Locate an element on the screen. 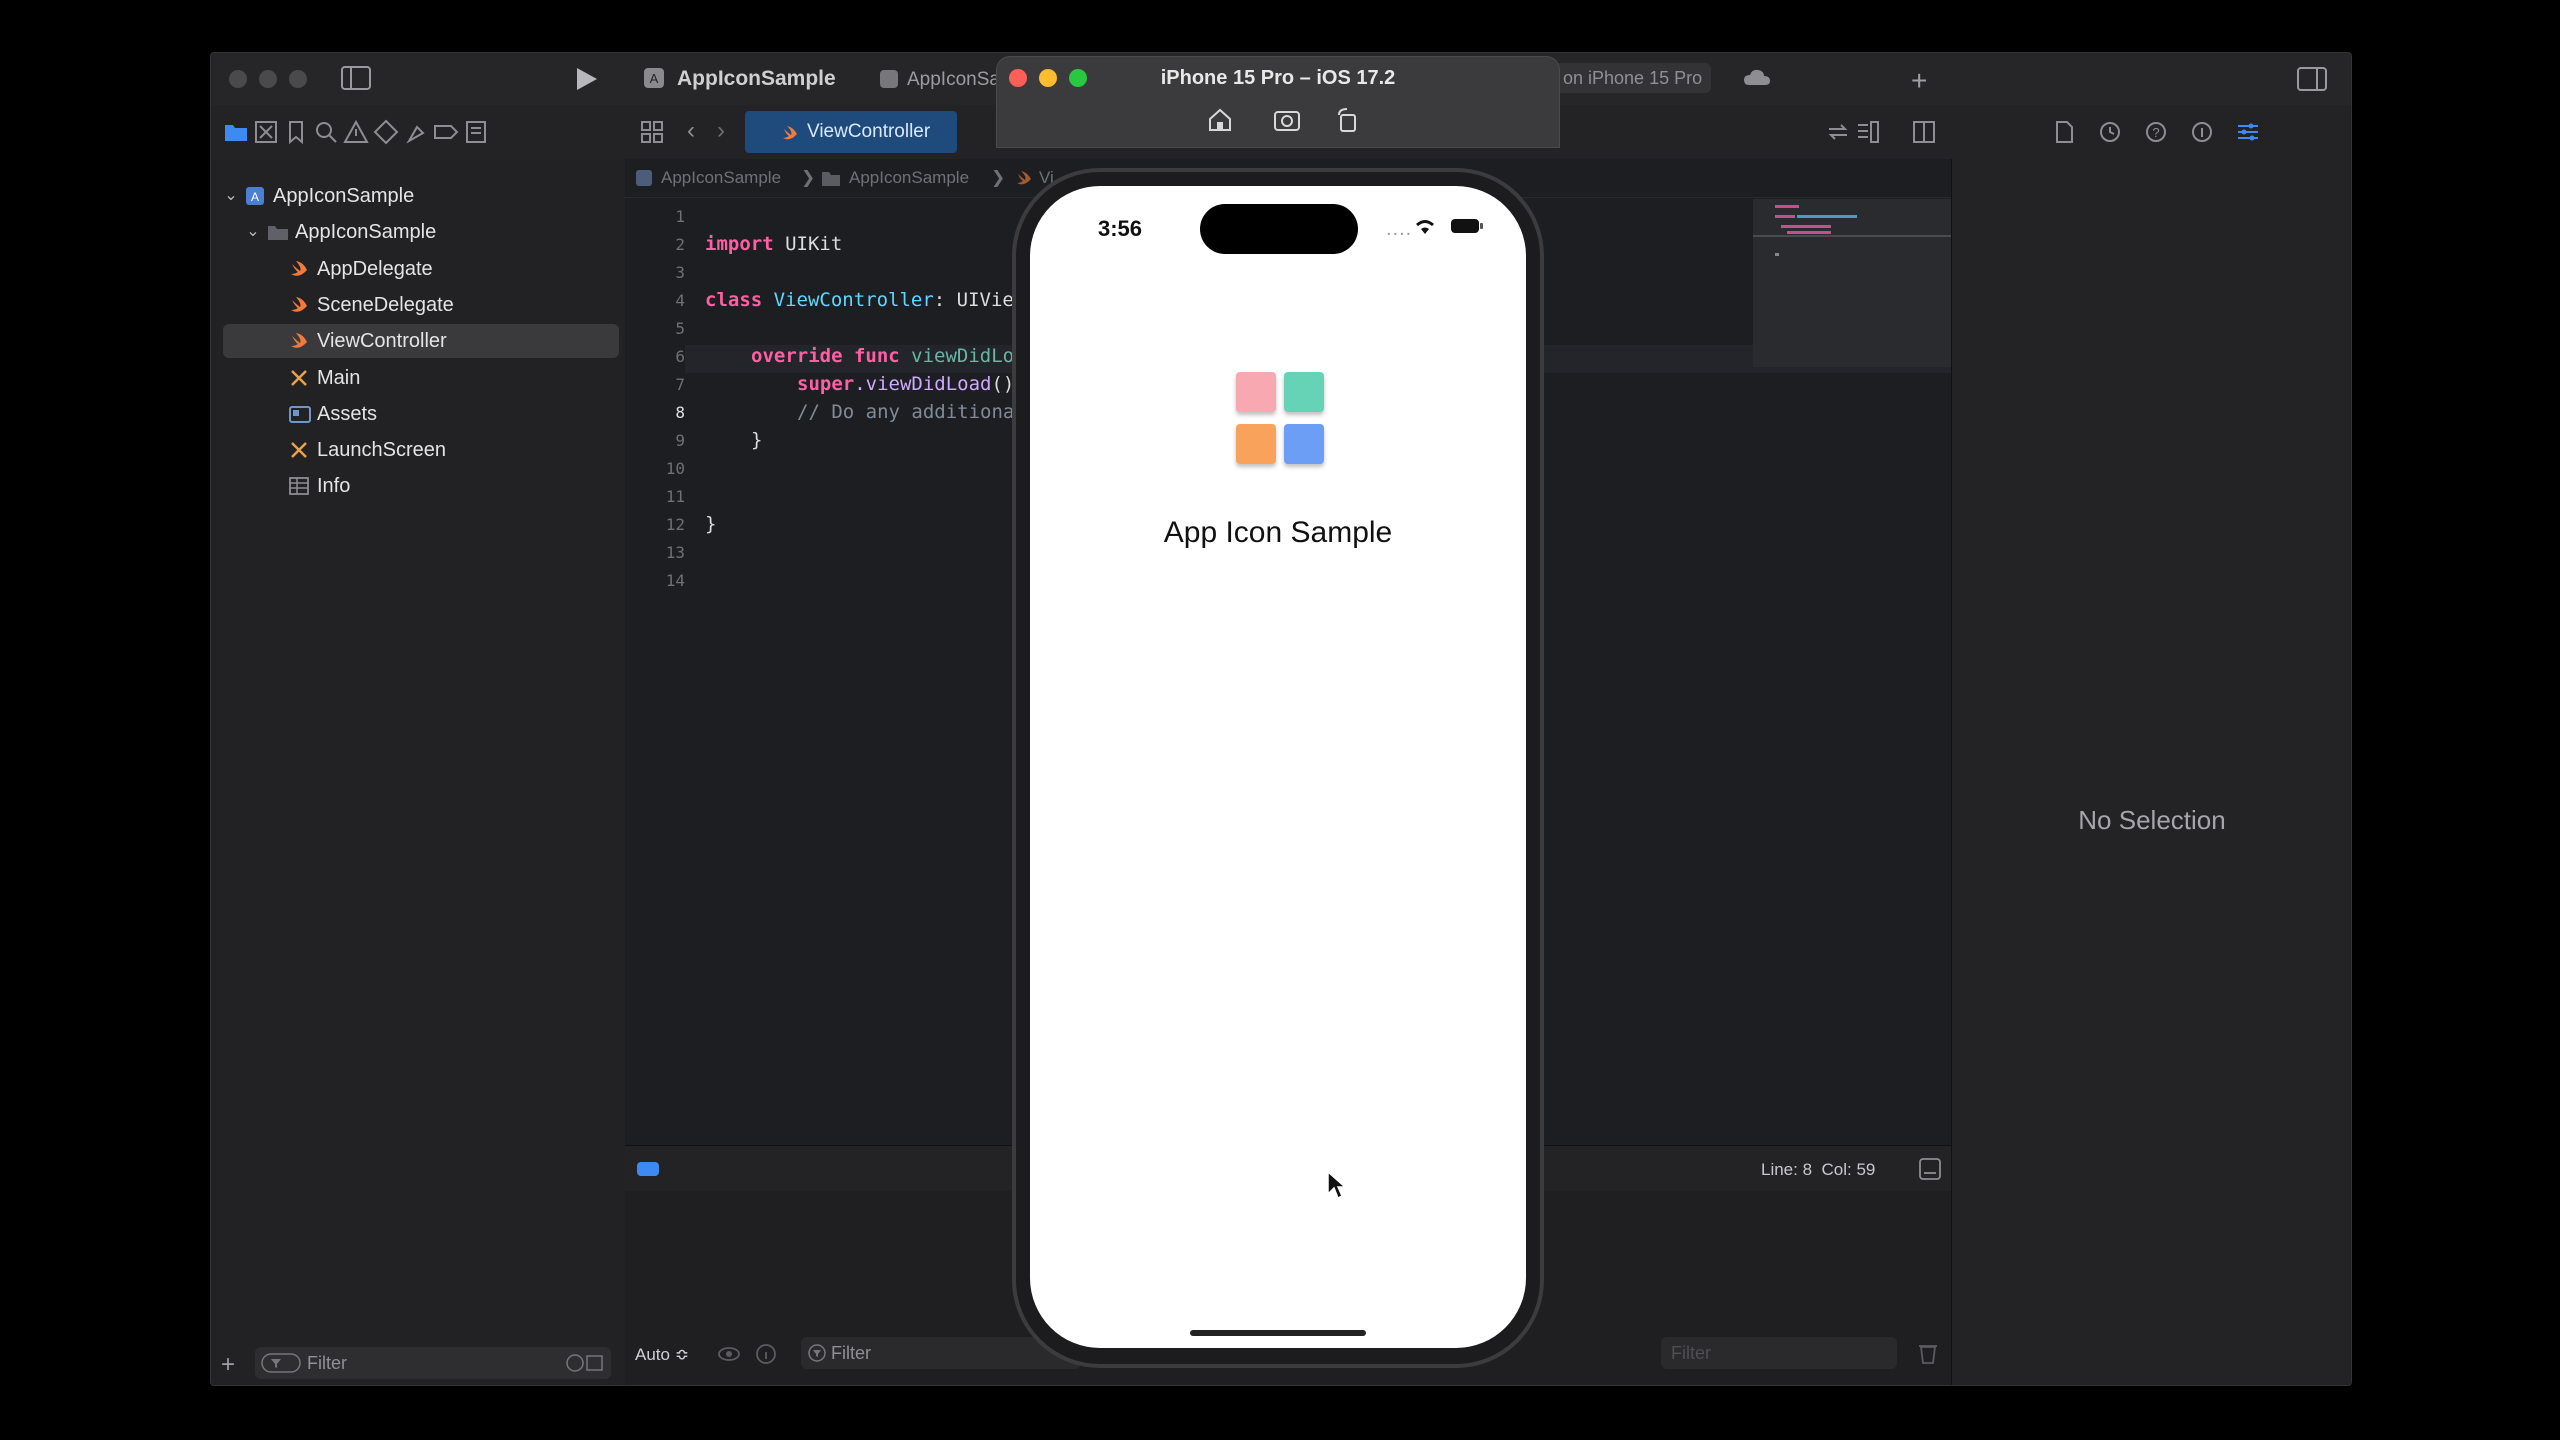 The image size is (2560, 1440). console-filter-field: Filter is located at coordinates (1779, 1353).